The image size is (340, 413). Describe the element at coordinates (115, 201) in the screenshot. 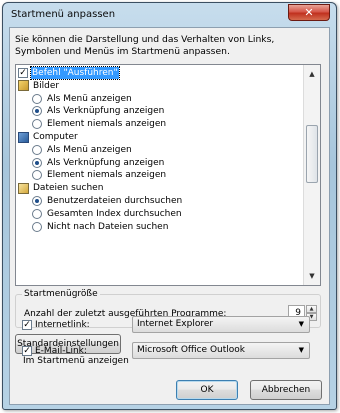

I see `list-item-label: Benutzerdateien durchsuchen` at that location.